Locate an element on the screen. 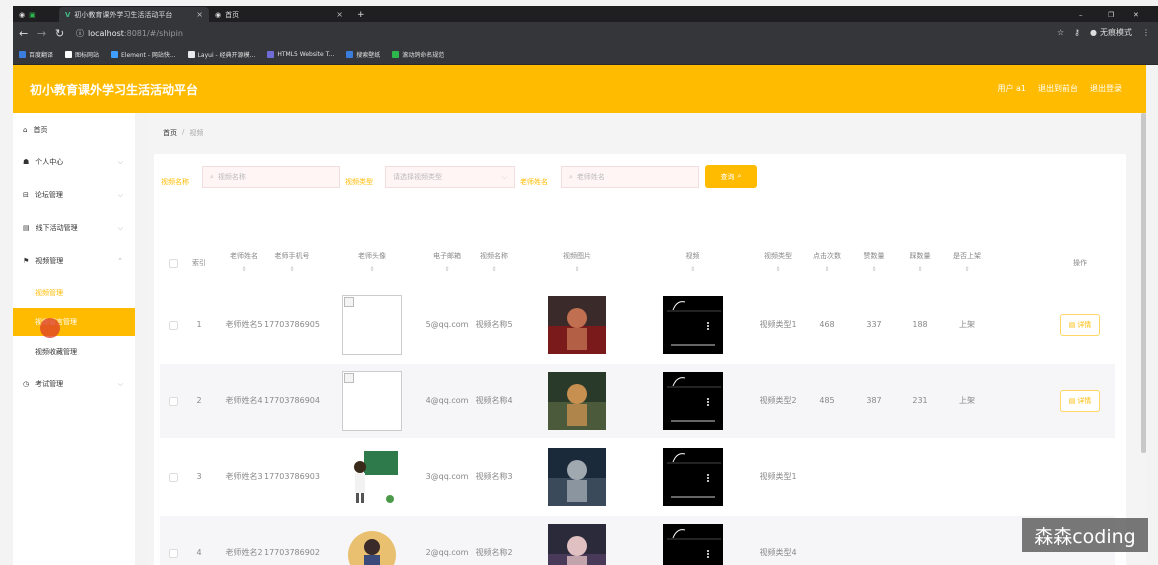 The width and height of the screenshot is (1158, 565). back-to-front-link: 退出到前台 is located at coordinates (1058, 88).